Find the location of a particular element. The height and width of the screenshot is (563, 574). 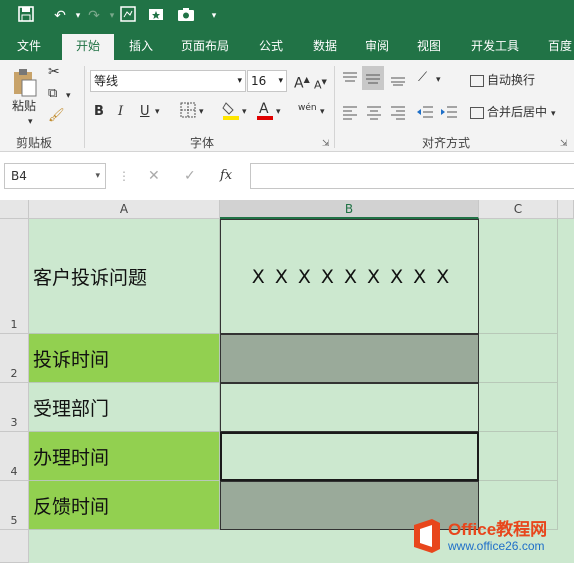

save-icon is located at coordinates (26, 16).